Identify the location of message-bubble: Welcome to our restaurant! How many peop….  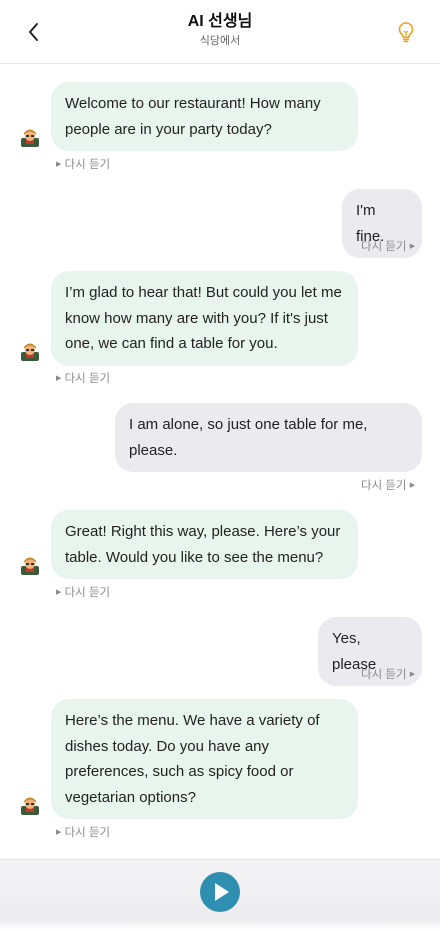
(204, 116).